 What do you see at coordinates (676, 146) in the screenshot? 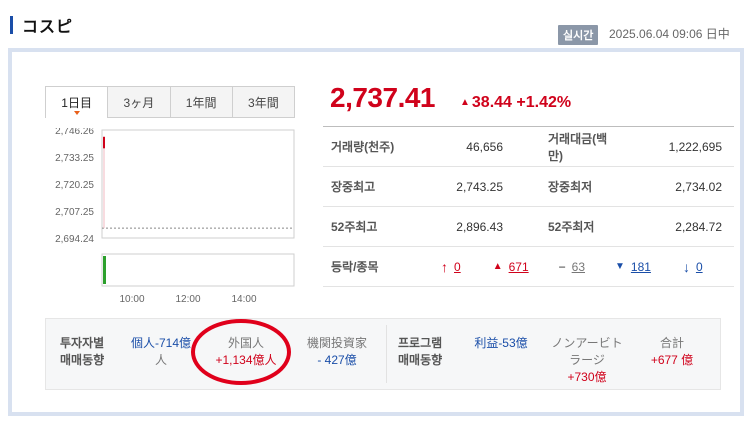
I see `amount-value: 1,222,695` at bounding box center [676, 146].